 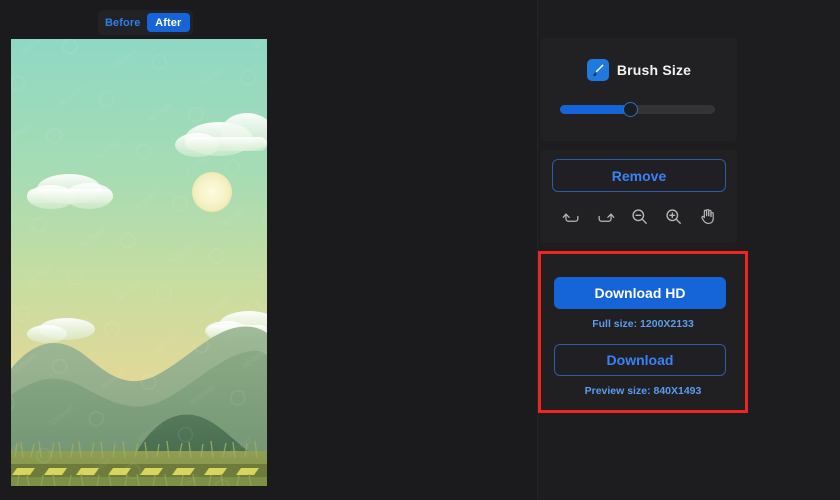 I want to click on slider-thumb, so click(x=631, y=109).